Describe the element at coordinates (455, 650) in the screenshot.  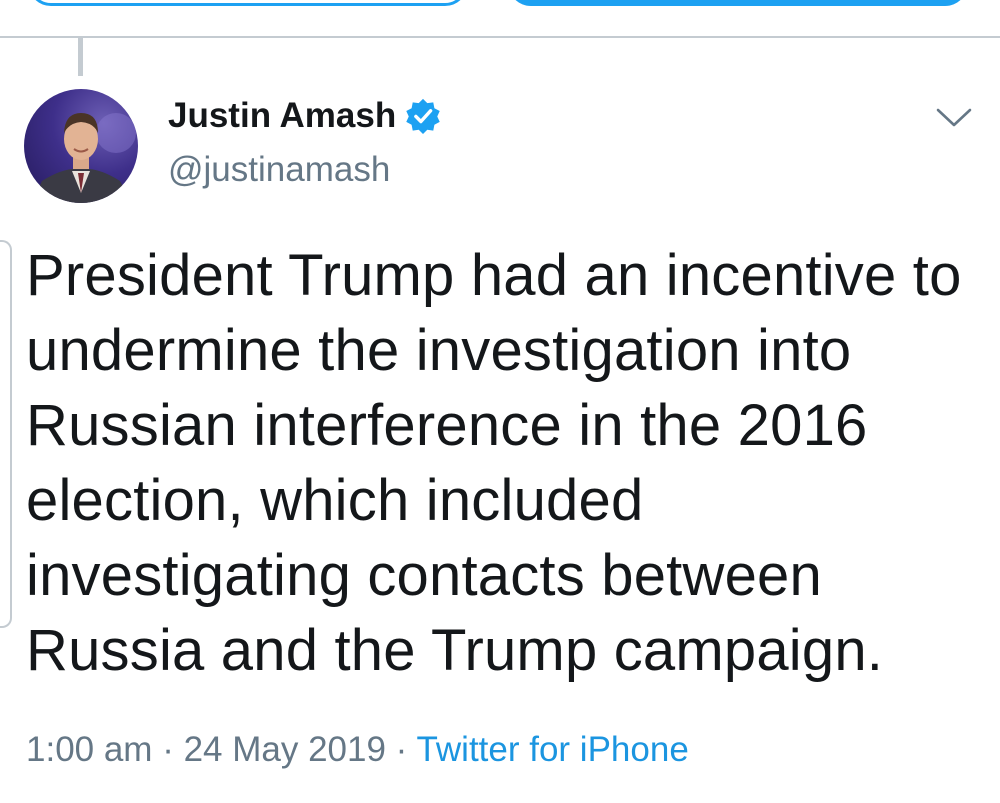
I see `tweet-text-line: Russia and the Trump campaign.` at that location.